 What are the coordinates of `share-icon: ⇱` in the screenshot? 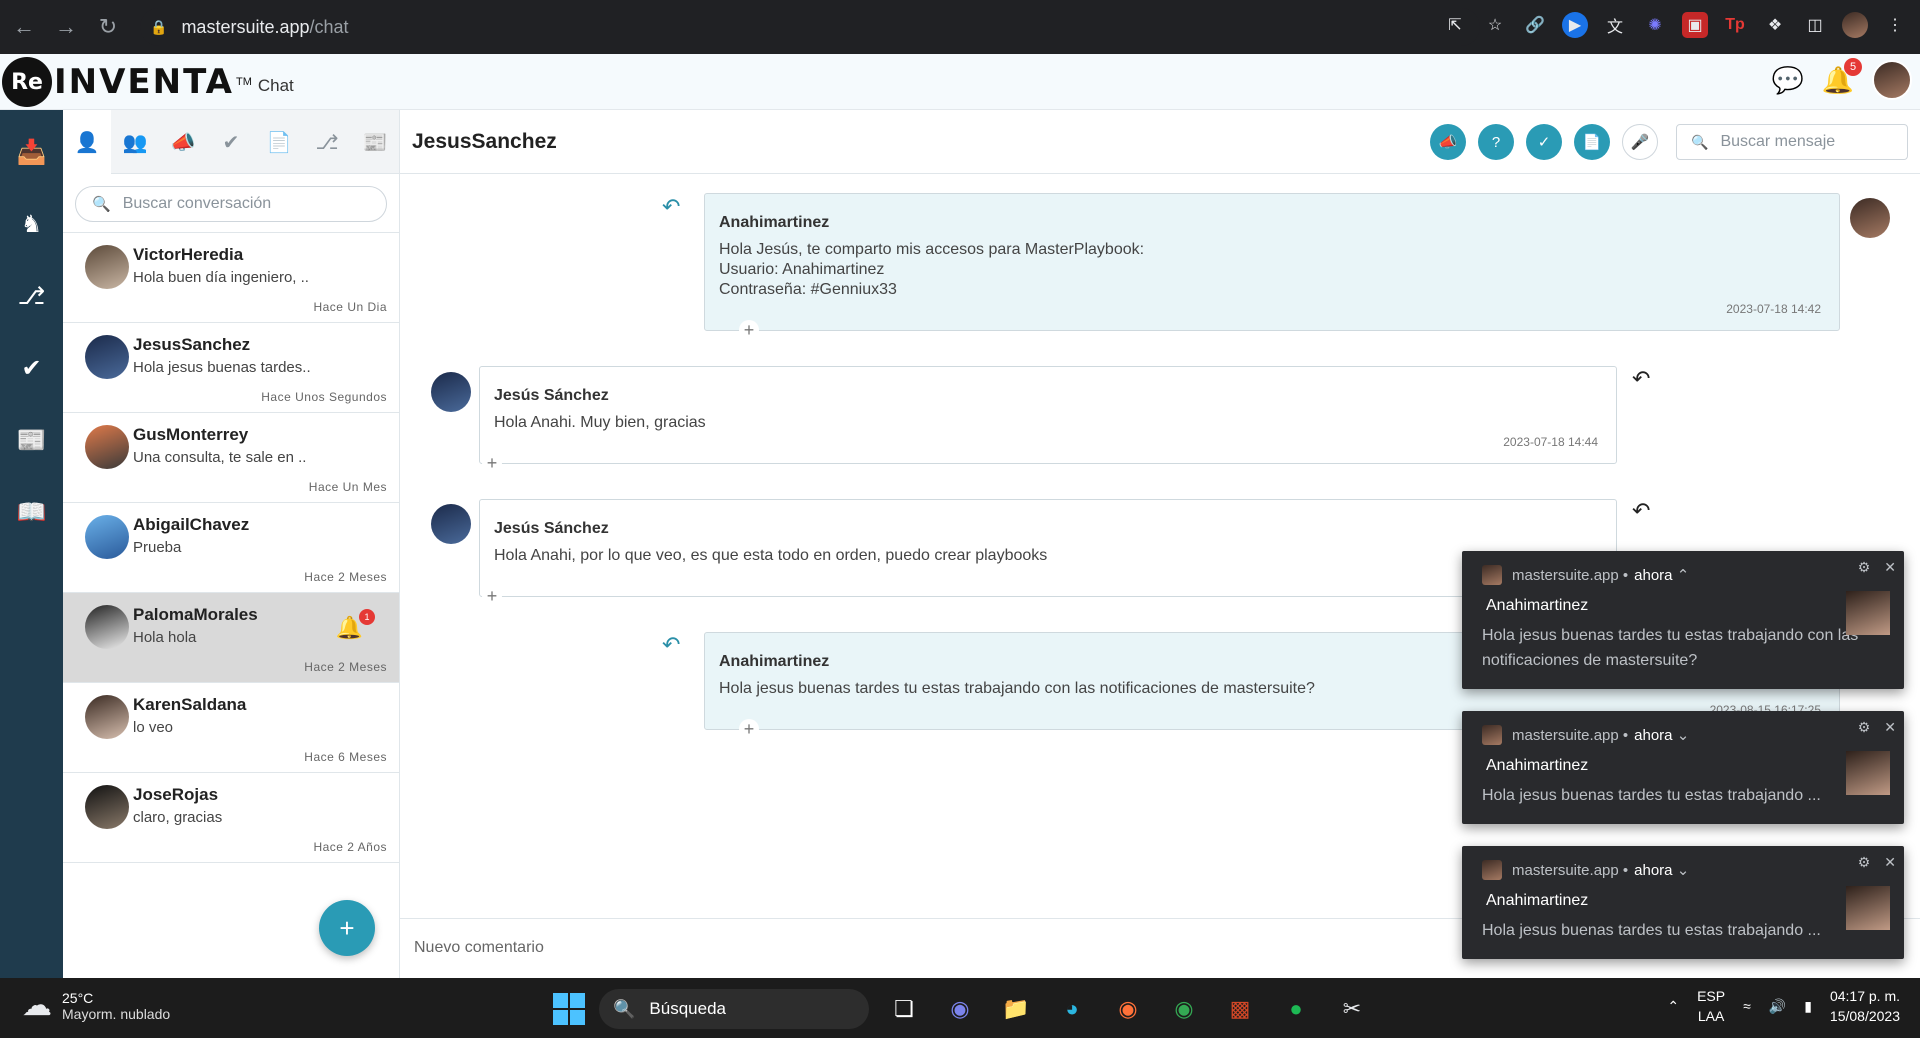 It's located at (1455, 25).